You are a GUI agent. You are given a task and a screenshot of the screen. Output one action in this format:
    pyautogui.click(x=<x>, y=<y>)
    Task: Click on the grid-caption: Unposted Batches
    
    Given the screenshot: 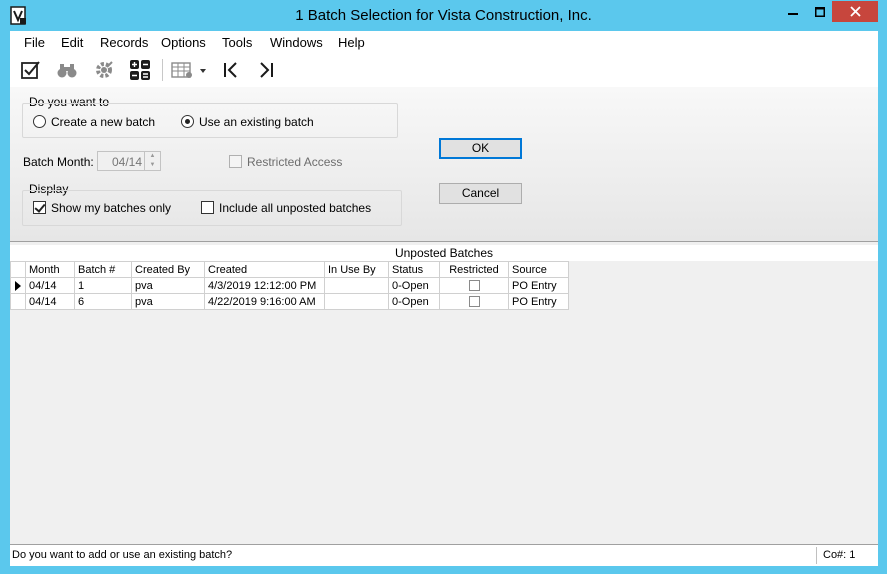 What is the action you would take?
    pyautogui.click(x=444, y=253)
    